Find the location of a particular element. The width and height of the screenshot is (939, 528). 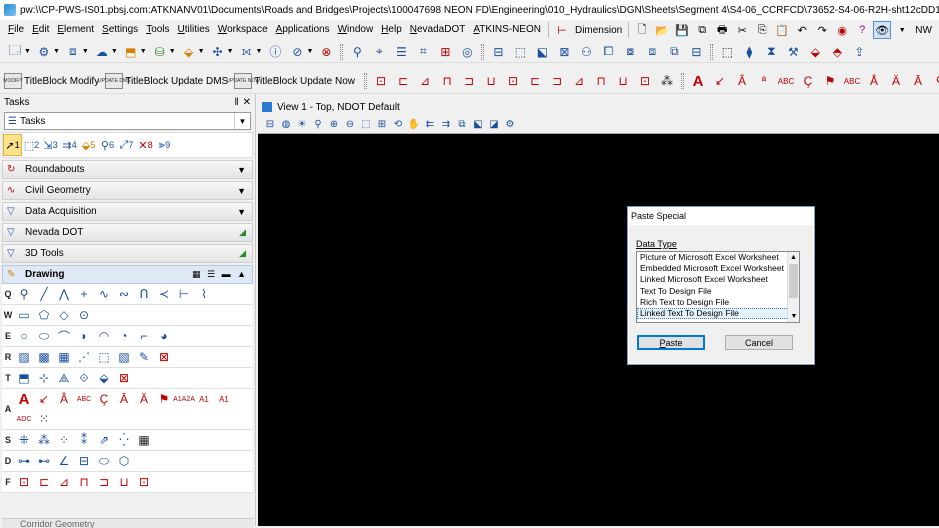

fence-delete-icon: ⊓ is located at coordinates (601, 81).